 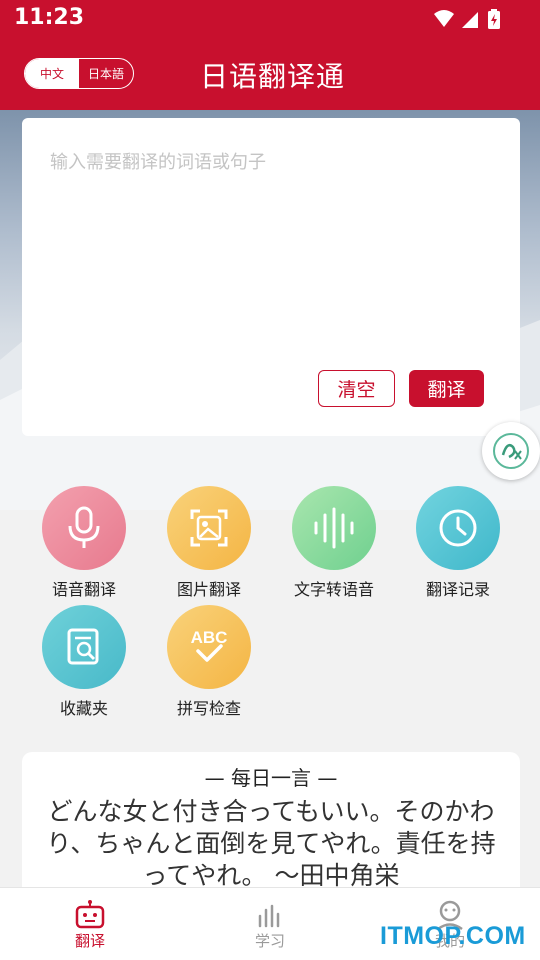 I want to click on clock-icon, so click(x=458, y=528).